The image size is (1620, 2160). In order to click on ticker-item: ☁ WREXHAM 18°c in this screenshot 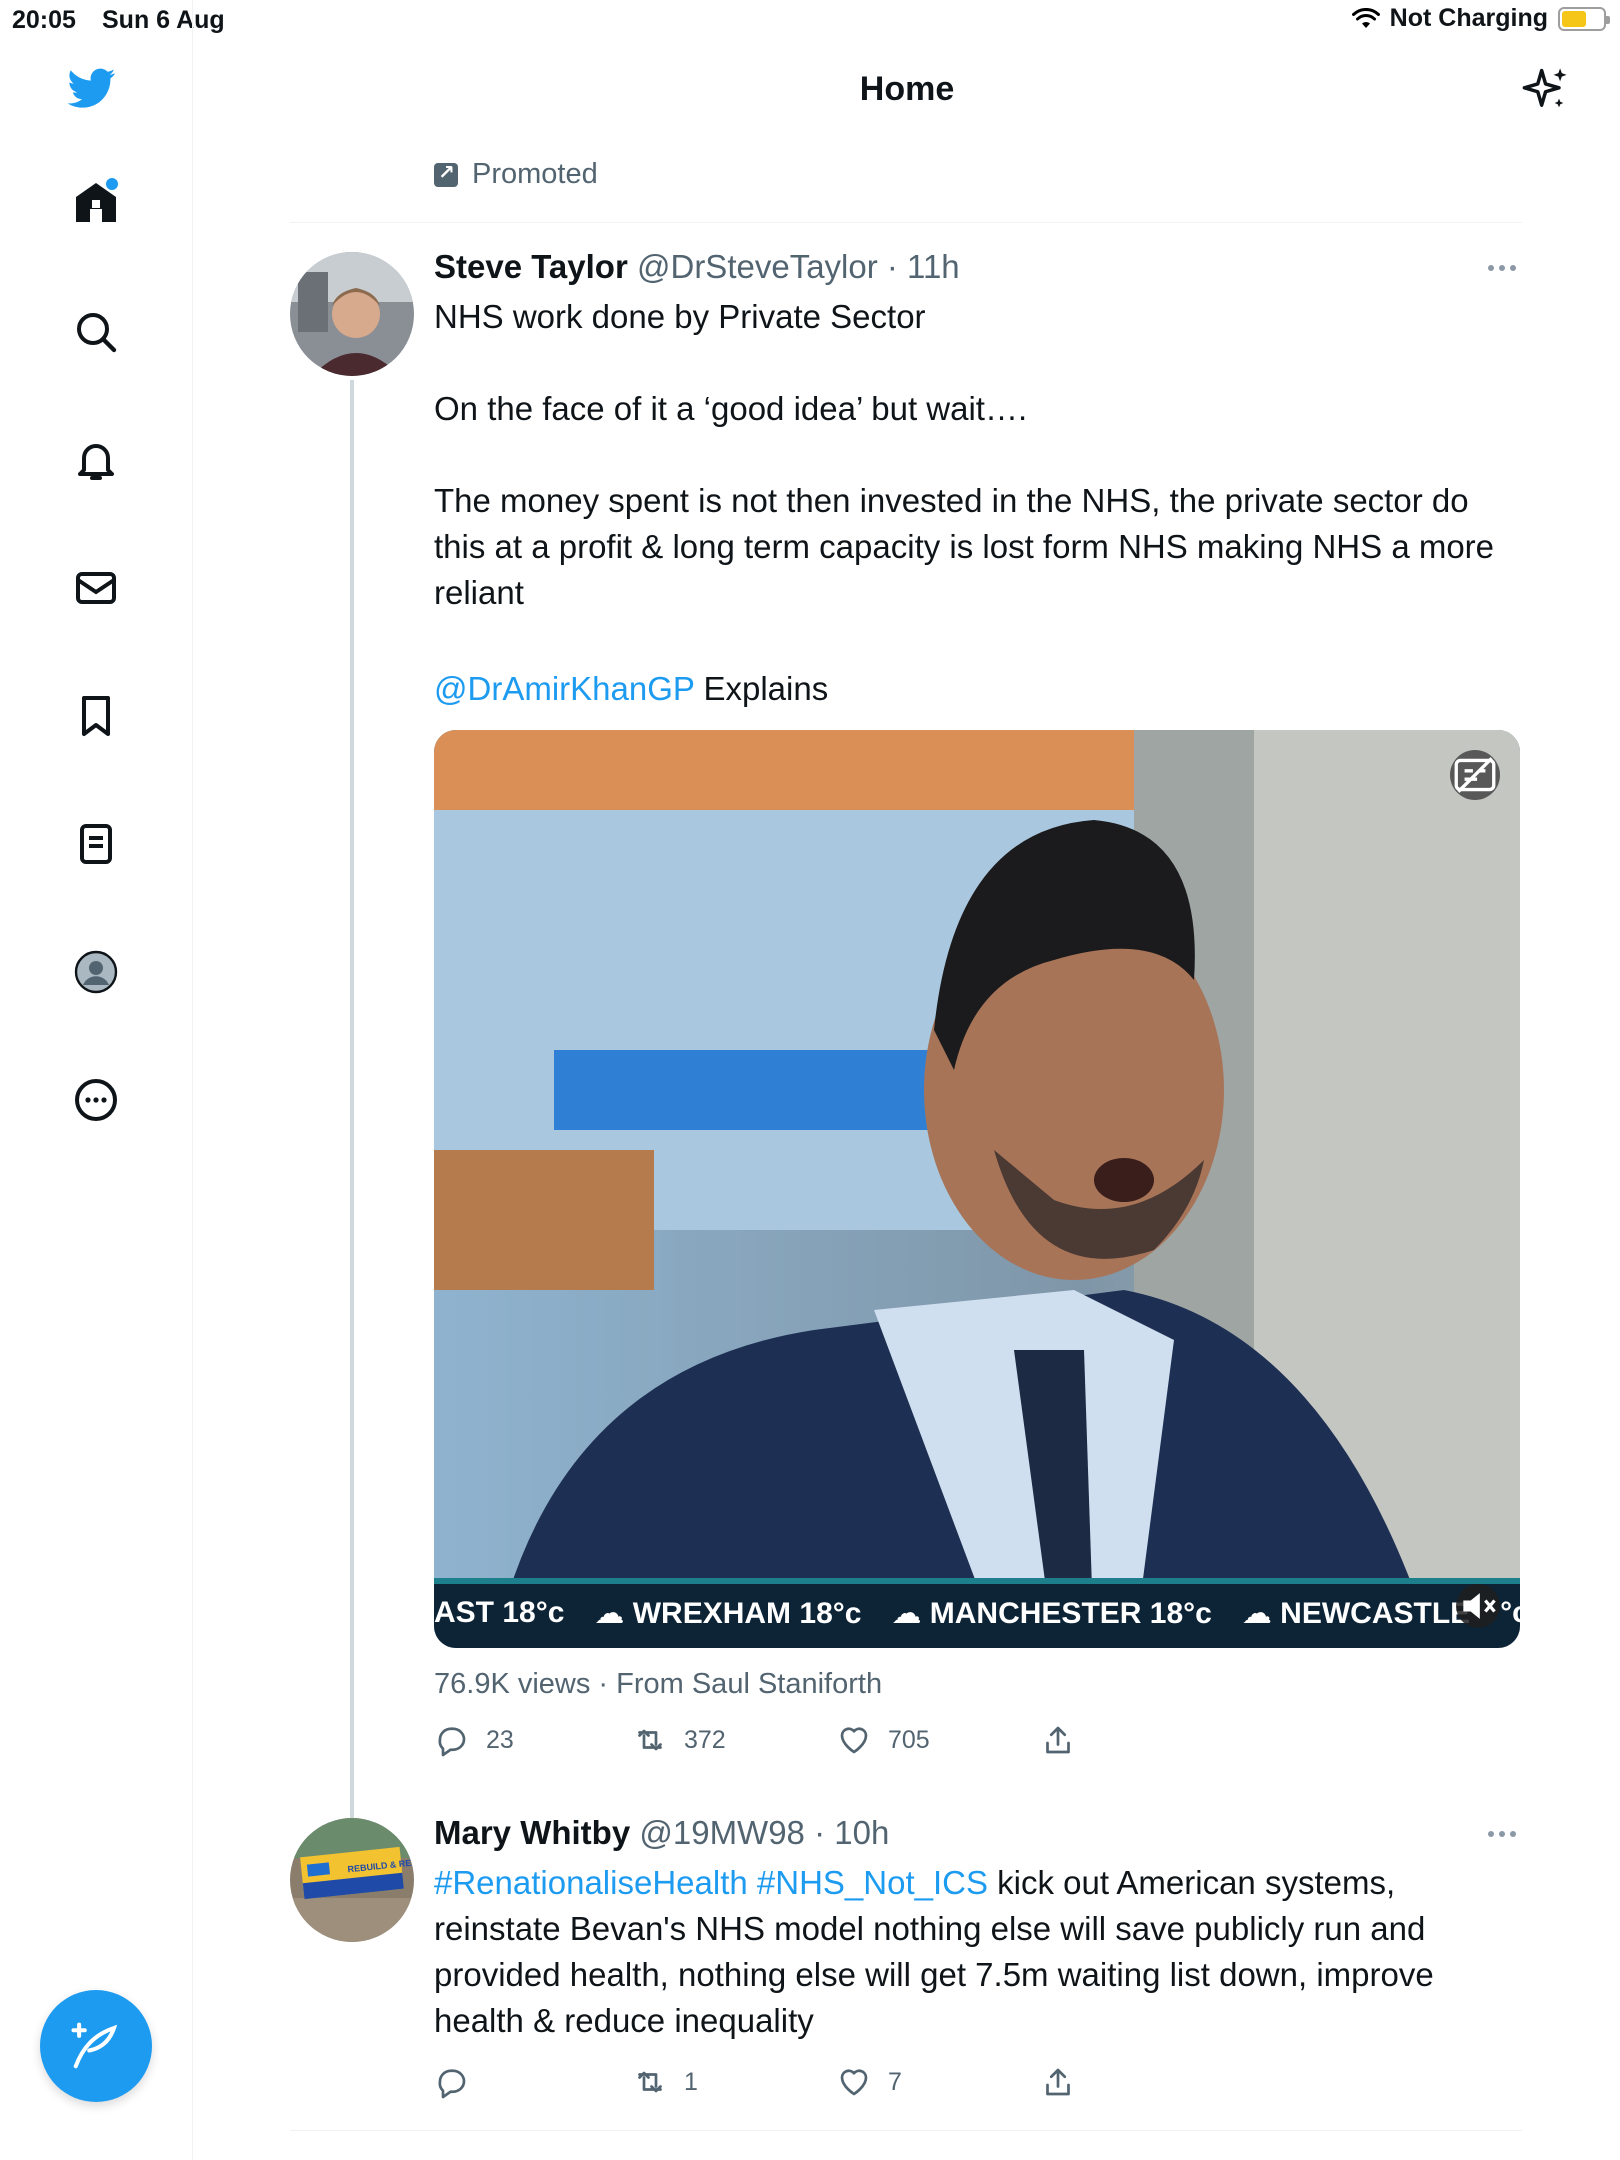, I will do `click(728, 1613)`.